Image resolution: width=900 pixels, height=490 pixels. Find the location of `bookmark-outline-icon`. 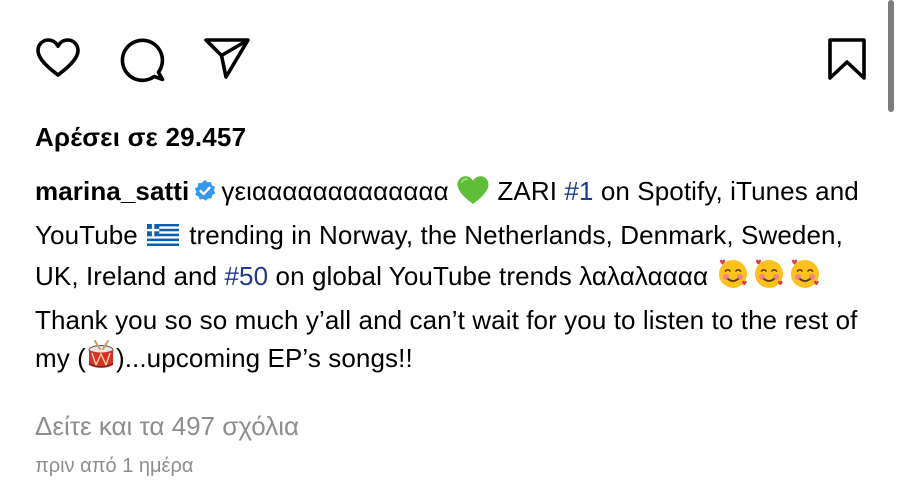

bookmark-outline-icon is located at coordinates (847, 59).